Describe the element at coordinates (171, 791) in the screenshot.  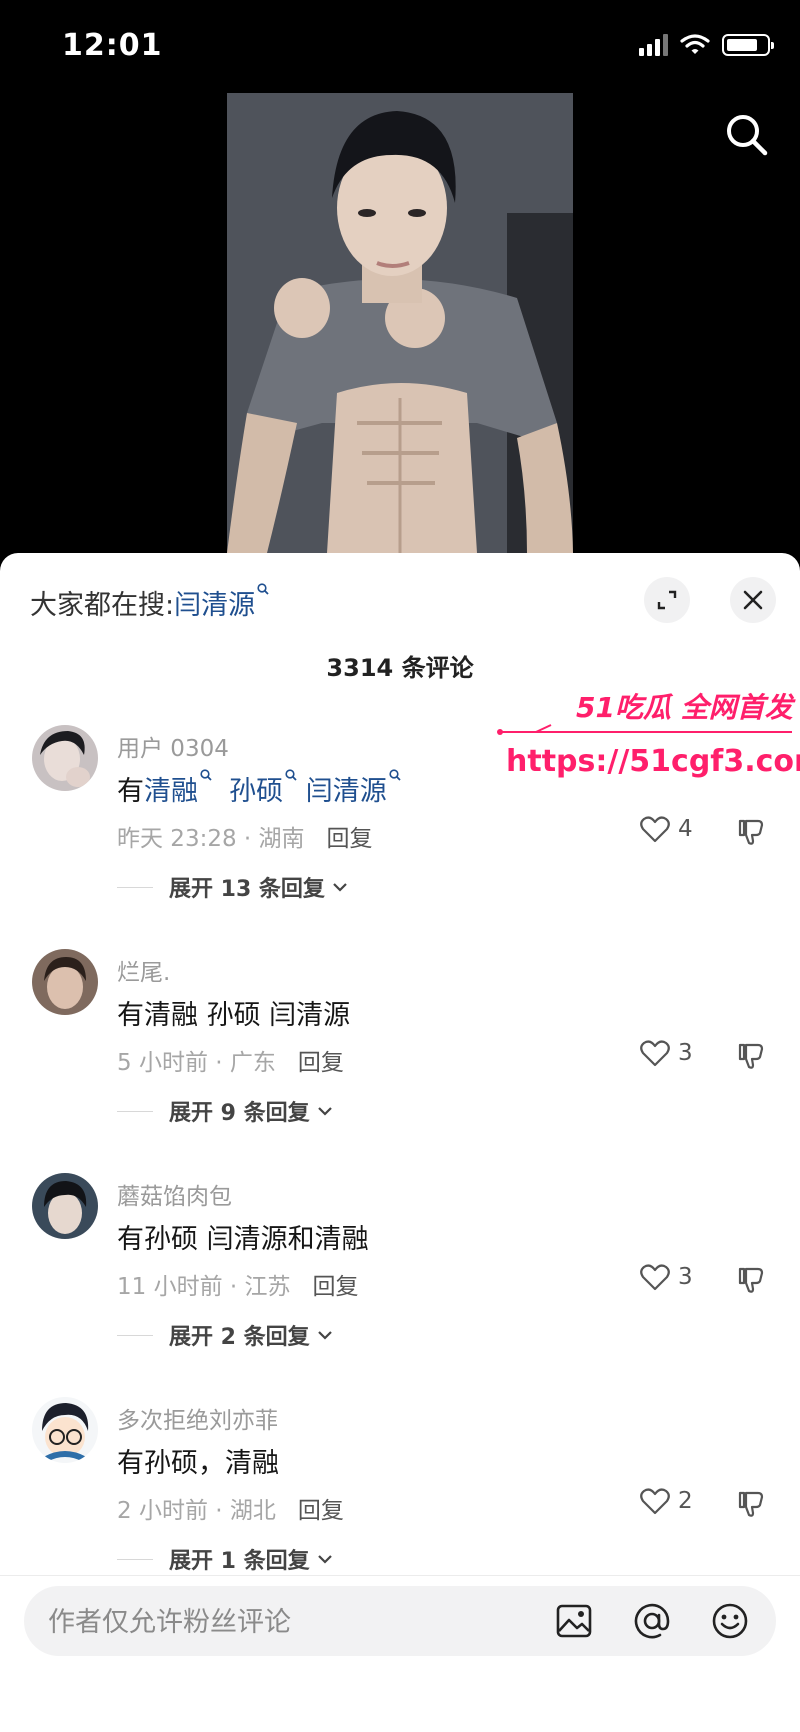
I see `comment-keyword-link: 清融` at that location.